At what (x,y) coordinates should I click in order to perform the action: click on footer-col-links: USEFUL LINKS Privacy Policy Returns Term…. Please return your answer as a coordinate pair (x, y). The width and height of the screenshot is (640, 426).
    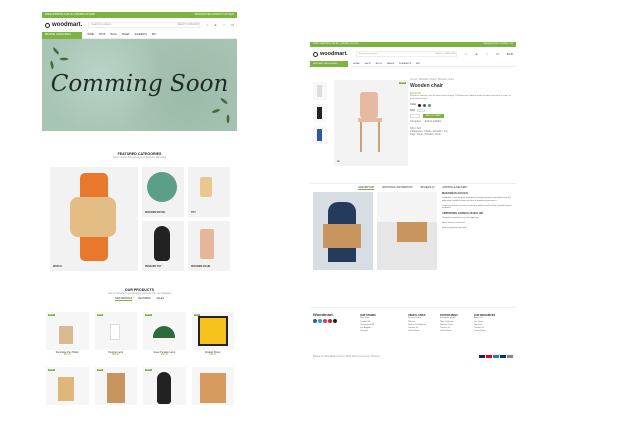
    Looking at the image, I should click on (417, 323).